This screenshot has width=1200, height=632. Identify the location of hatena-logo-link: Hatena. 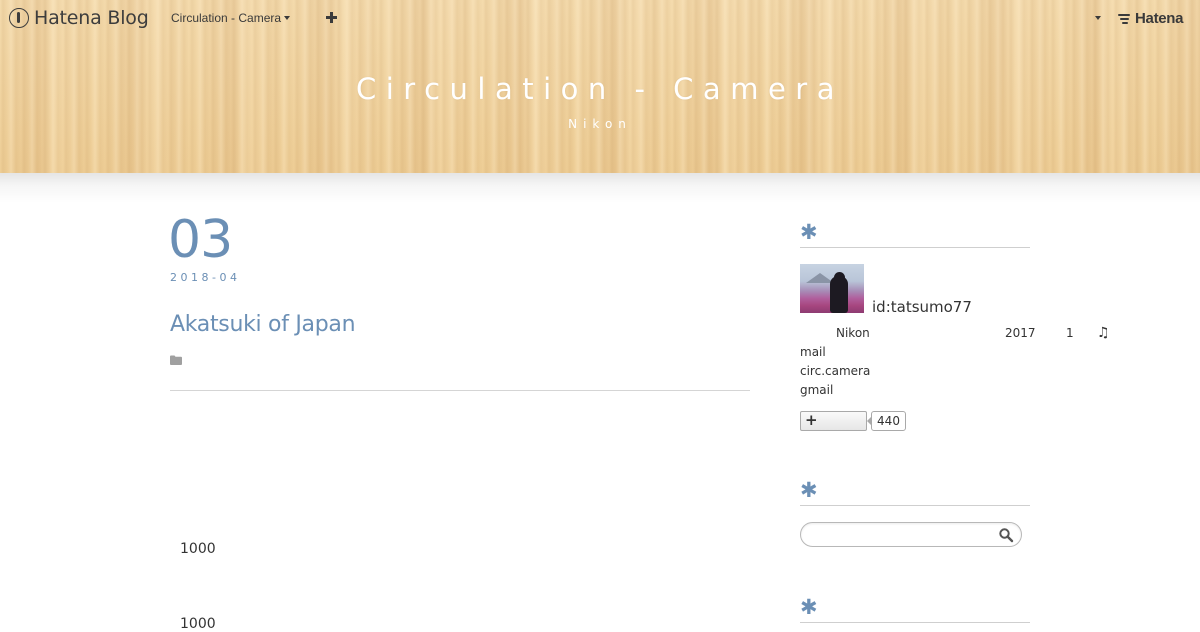
(1151, 18).